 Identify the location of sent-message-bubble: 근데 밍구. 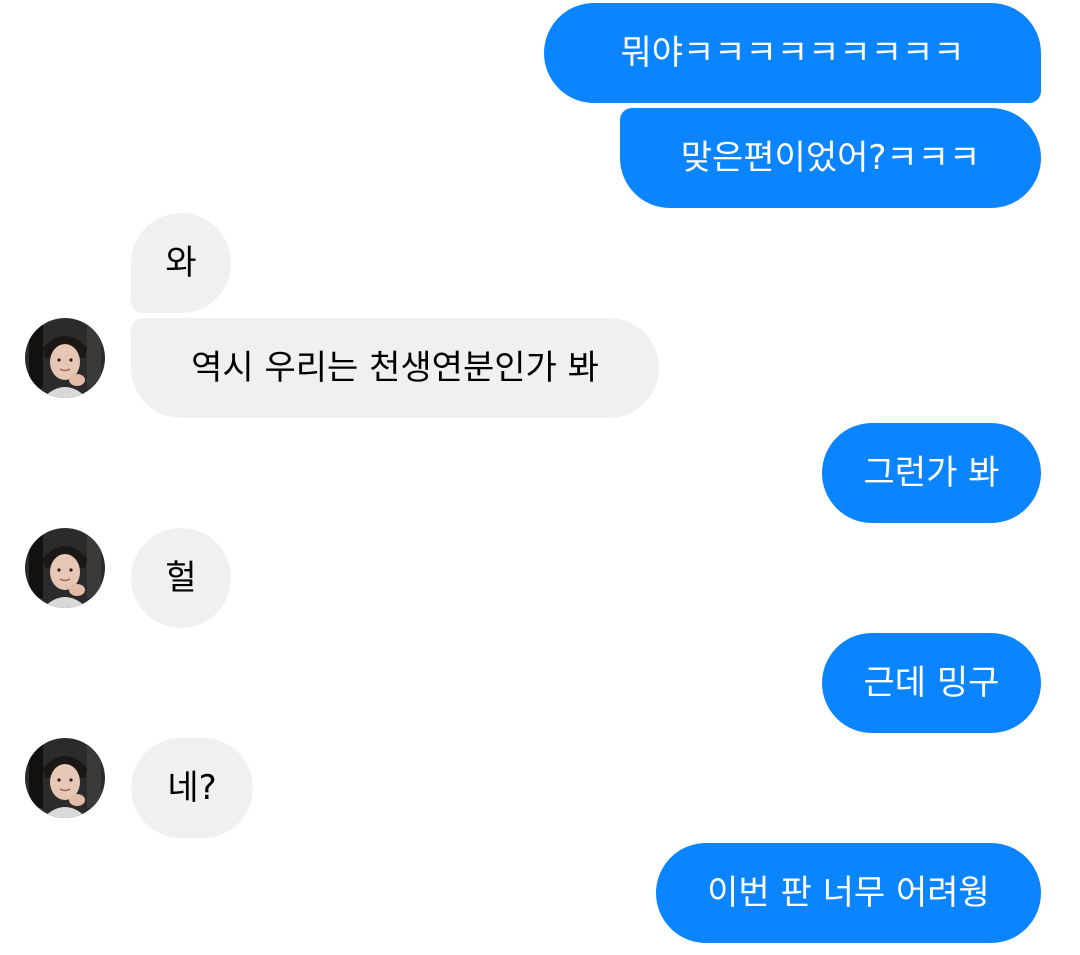
(931, 683).